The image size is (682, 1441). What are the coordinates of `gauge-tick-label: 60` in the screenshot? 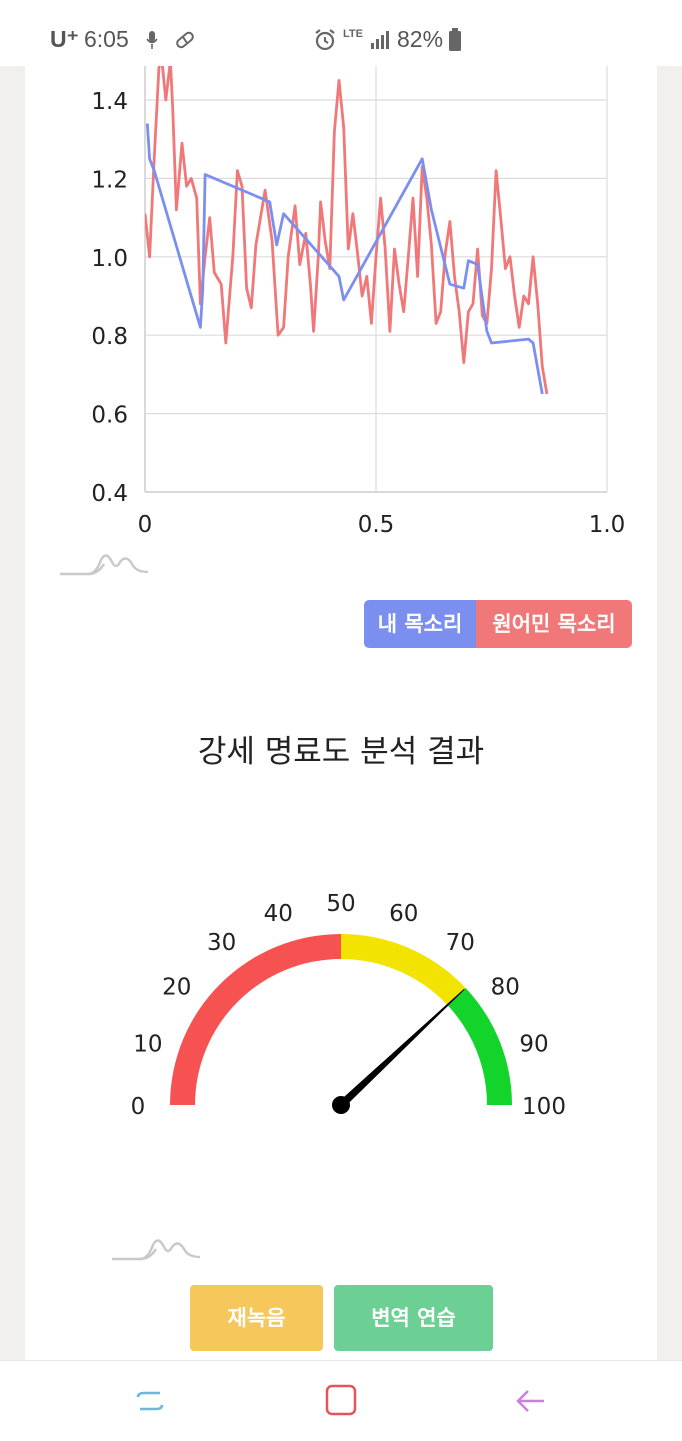 It's located at (403, 914).